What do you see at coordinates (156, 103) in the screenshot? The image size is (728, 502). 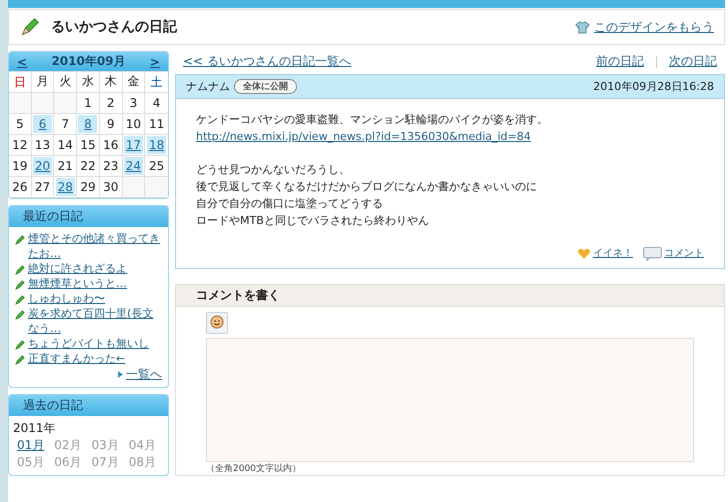 I see `calendar-day: 4` at bounding box center [156, 103].